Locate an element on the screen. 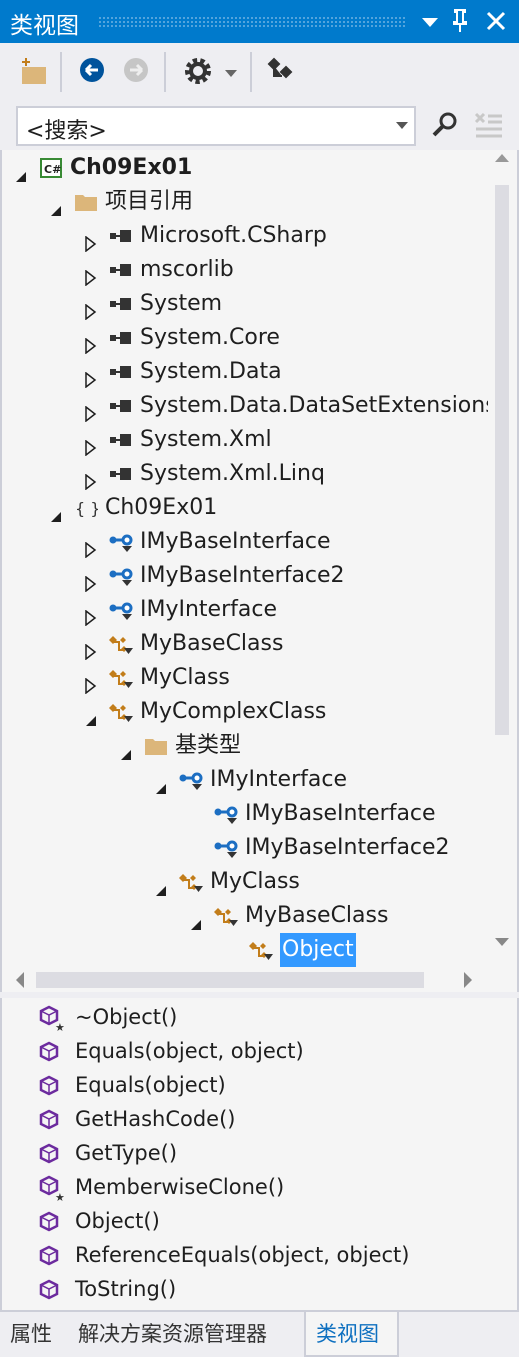 The height and width of the screenshot is (1357, 519). search-icon is located at coordinates (445, 127).